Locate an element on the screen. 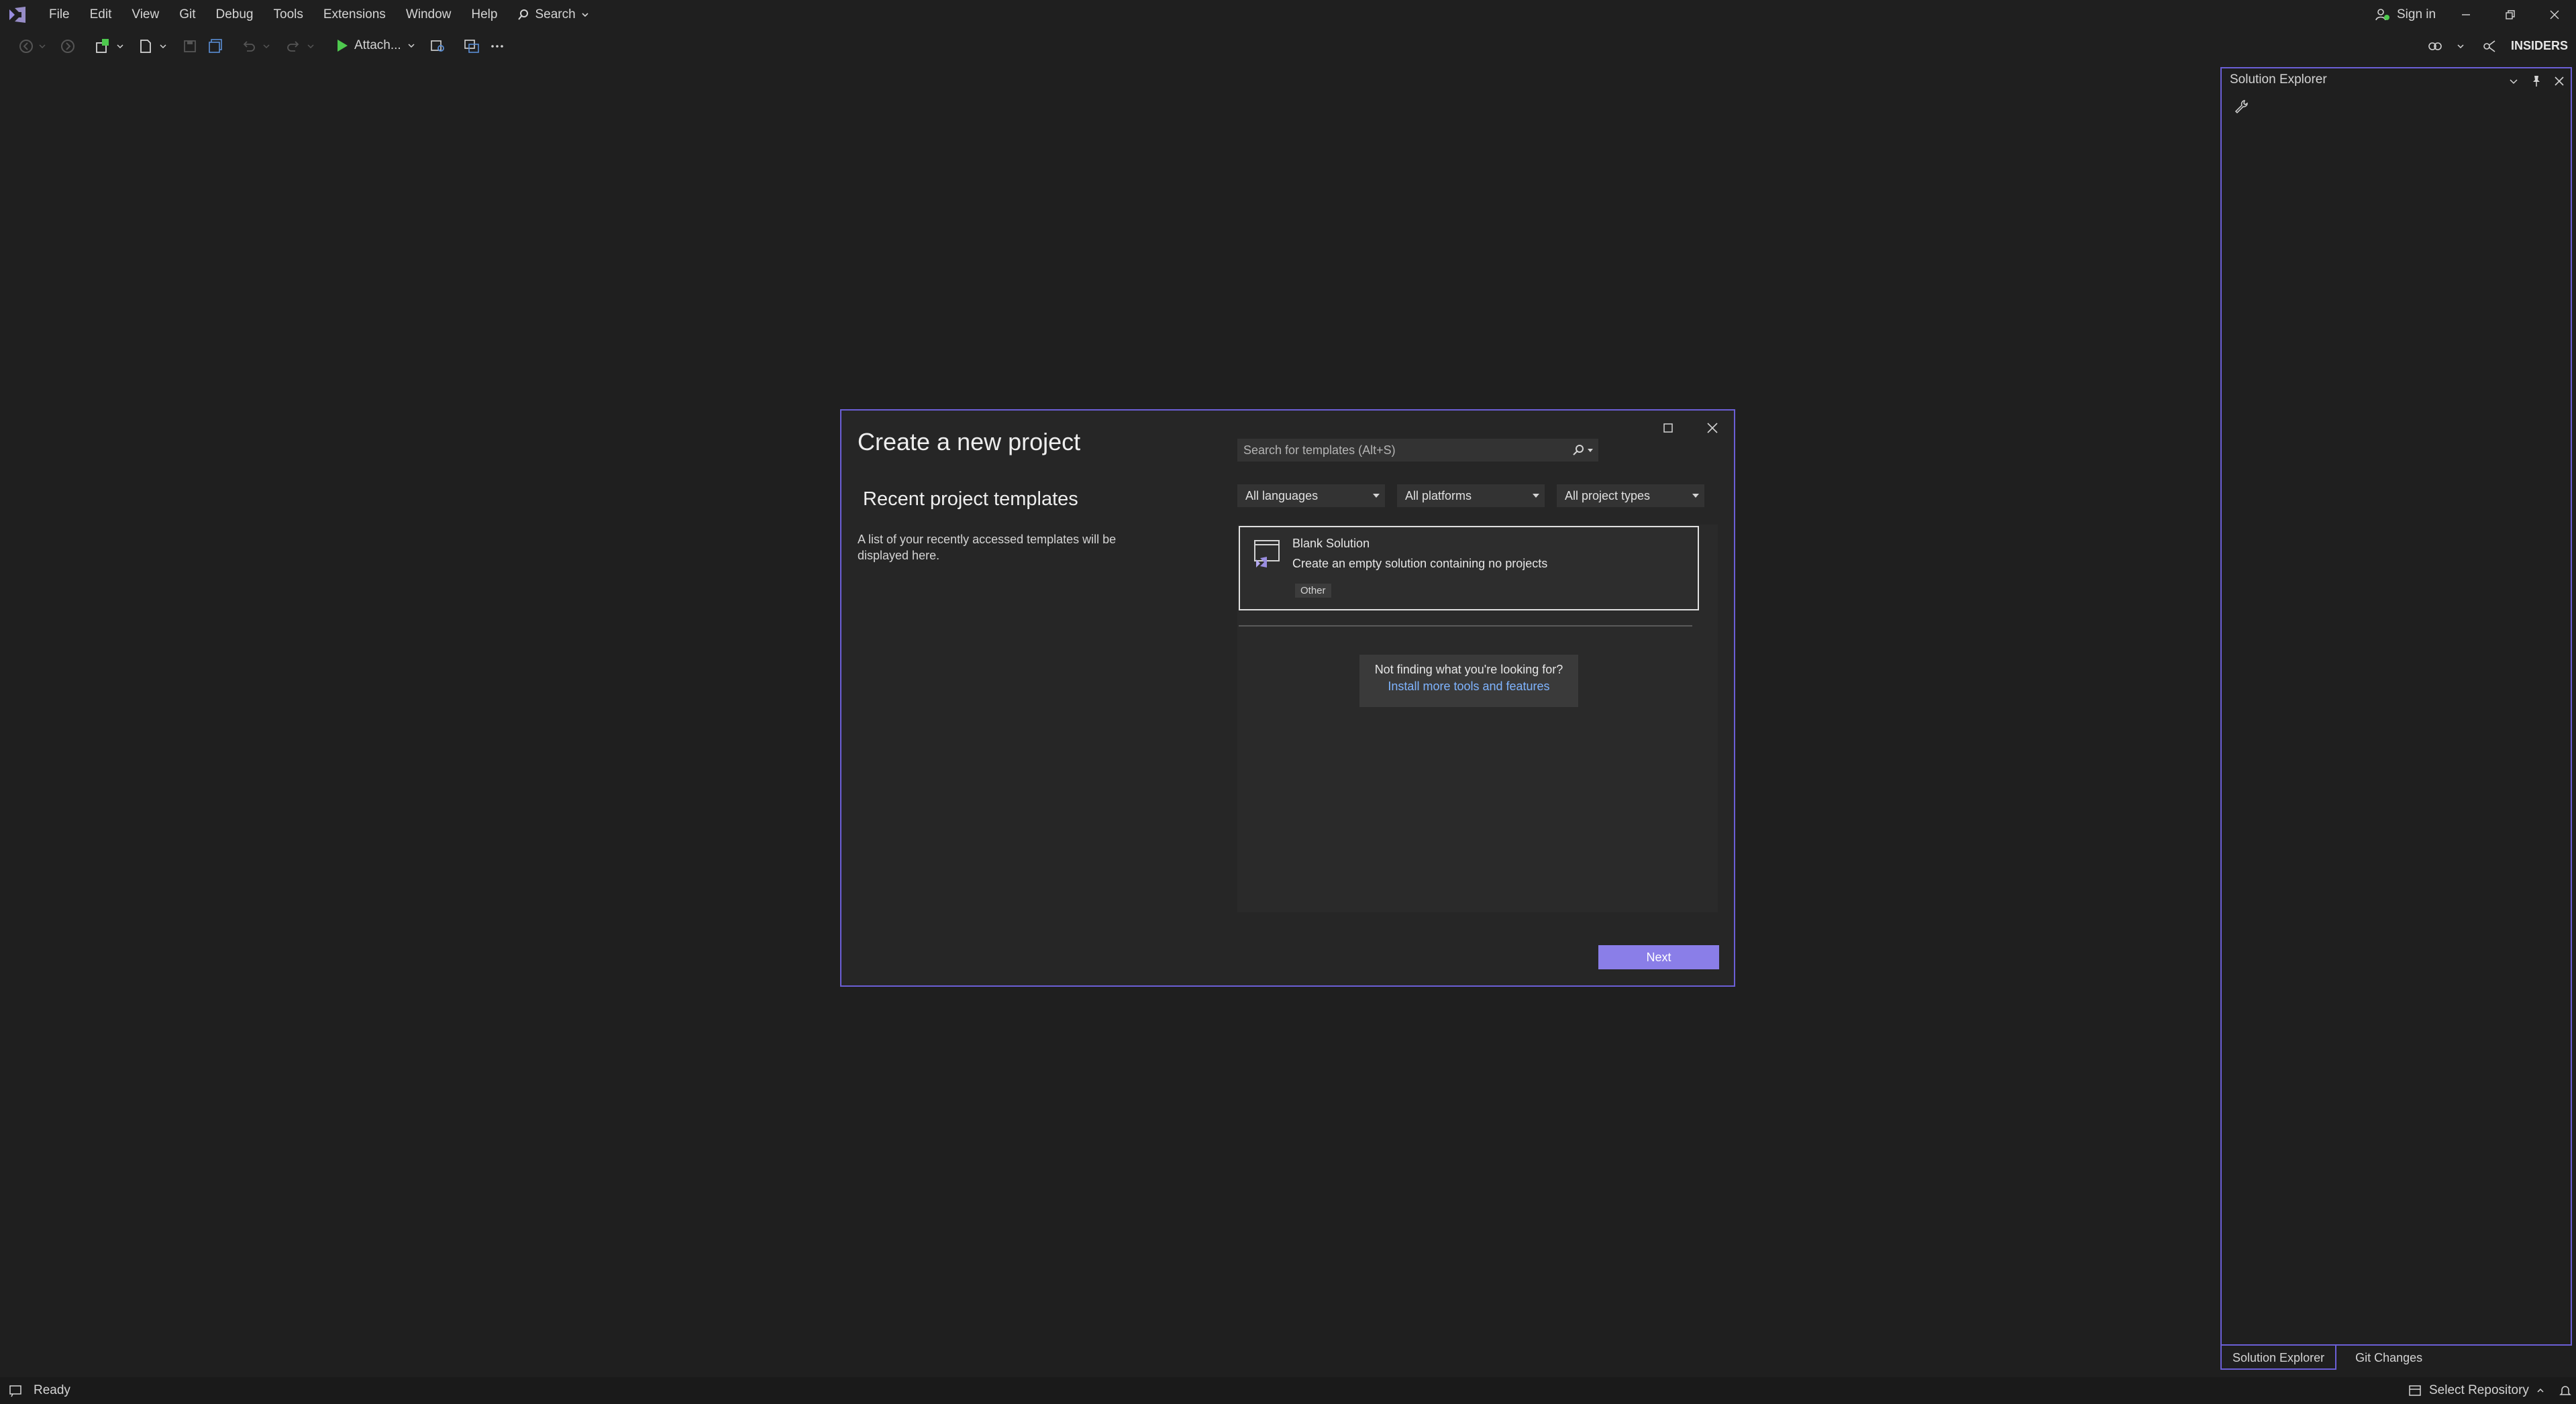 This screenshot has width=2576, height=1404. minimize-button is located at coordinates (2466, 15).